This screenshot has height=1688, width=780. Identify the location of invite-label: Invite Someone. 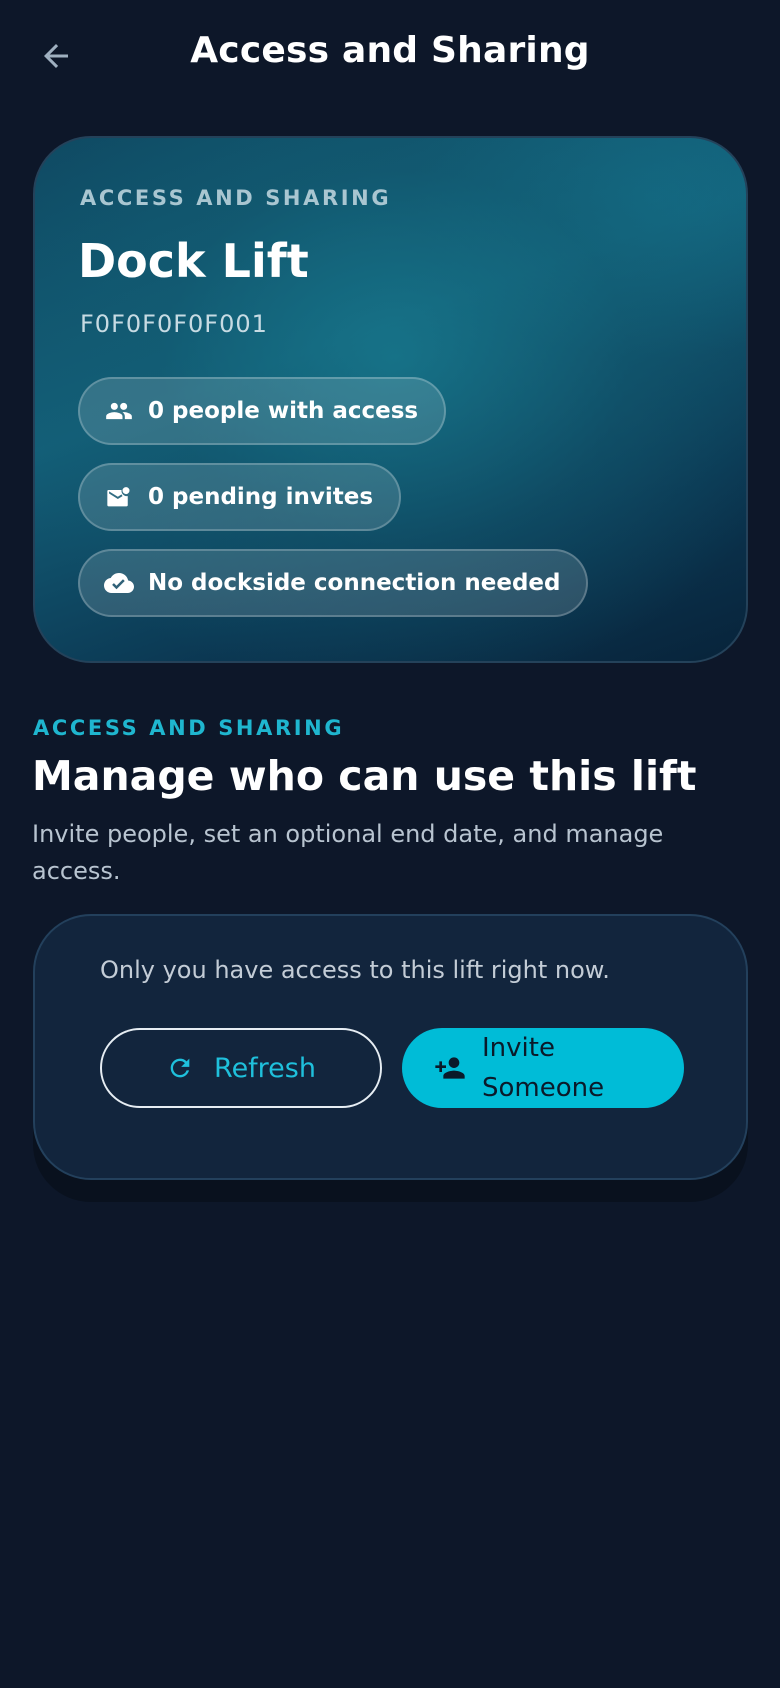
(543, 1068).